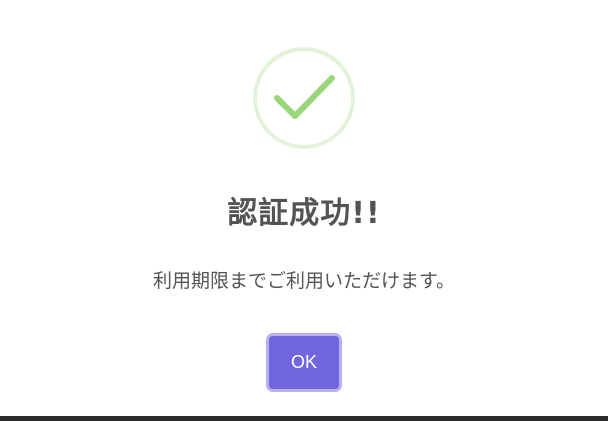 The image size is (608, 421). What do you see at coordinates (304, 213) in the screenshot?
I see `dialog-title: 認証成功!!` at bounding box center [304, 213].